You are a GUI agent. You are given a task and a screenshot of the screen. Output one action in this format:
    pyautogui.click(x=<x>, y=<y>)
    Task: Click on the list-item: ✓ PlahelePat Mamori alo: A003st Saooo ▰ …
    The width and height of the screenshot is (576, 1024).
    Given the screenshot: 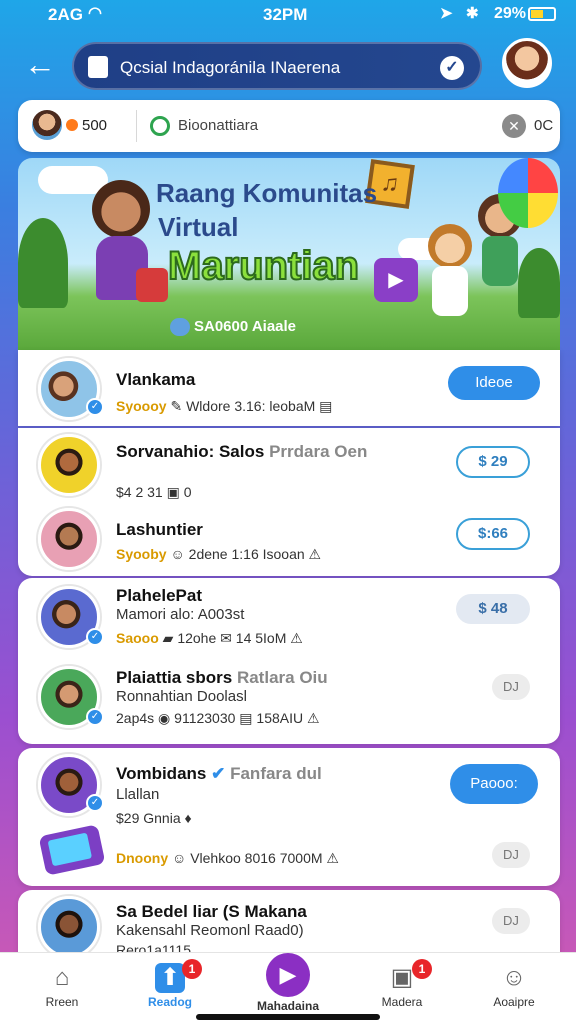 What is the action you would take?
    pyautogui.click(x=289, y=618)
    